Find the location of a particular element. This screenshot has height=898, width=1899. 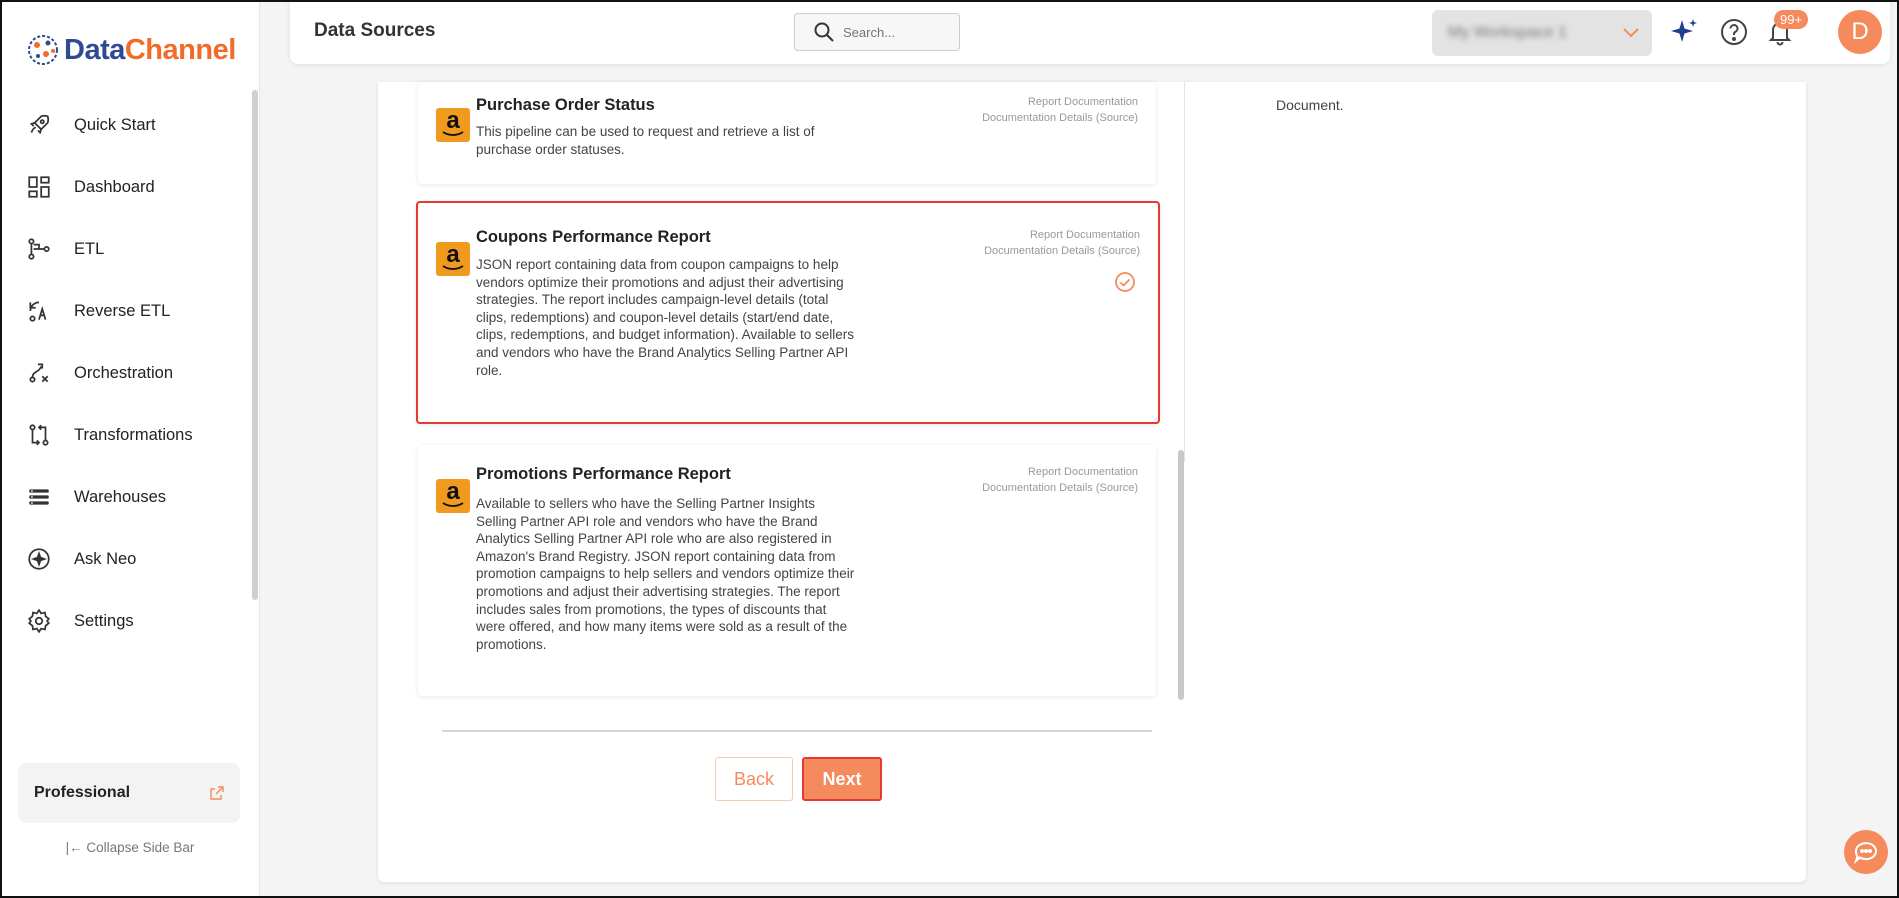

detail-panel-text: Document. is located at coordinates (1310, 105).